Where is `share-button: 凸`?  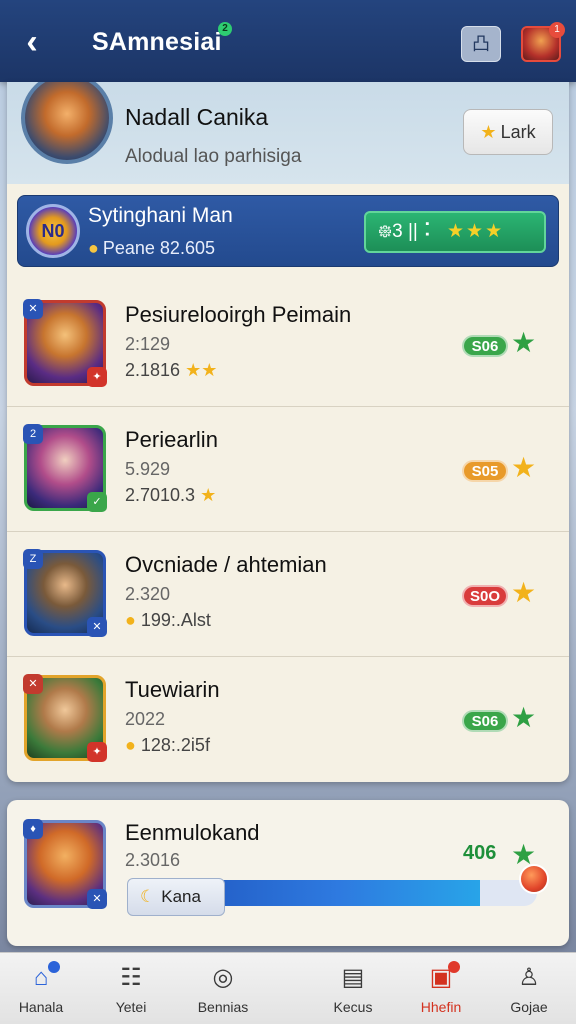 share-button: 凸 is located at coordinates (481, 44).